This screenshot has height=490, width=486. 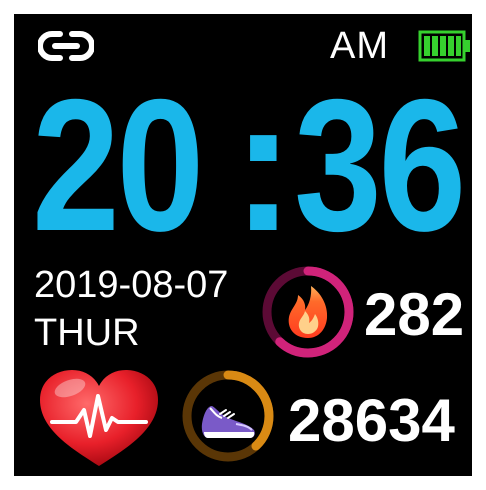 I want to click on calories-ring, so click(x=308, y=312).